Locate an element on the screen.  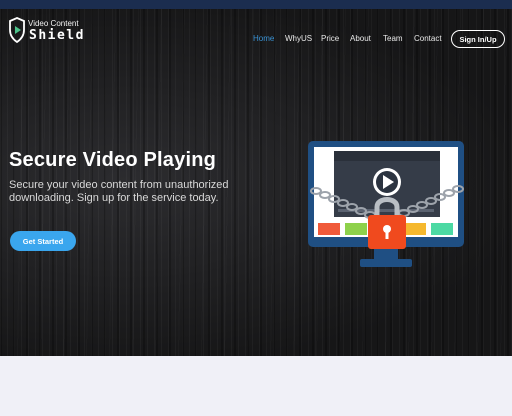
brand-name-line2: Shield is located at coordinates (57, 35).